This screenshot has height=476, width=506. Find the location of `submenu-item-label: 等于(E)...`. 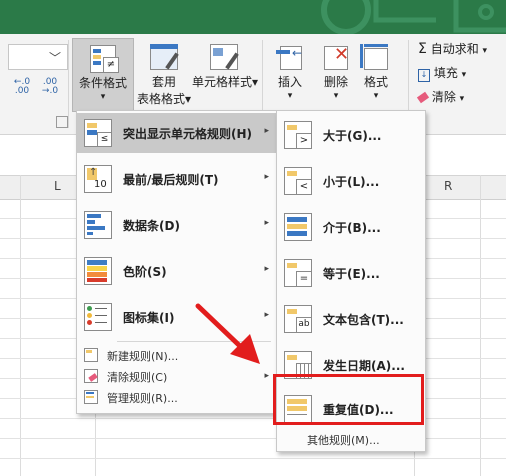

submenu-item-label: 等于(E)... is located at coordinates (351, 274).